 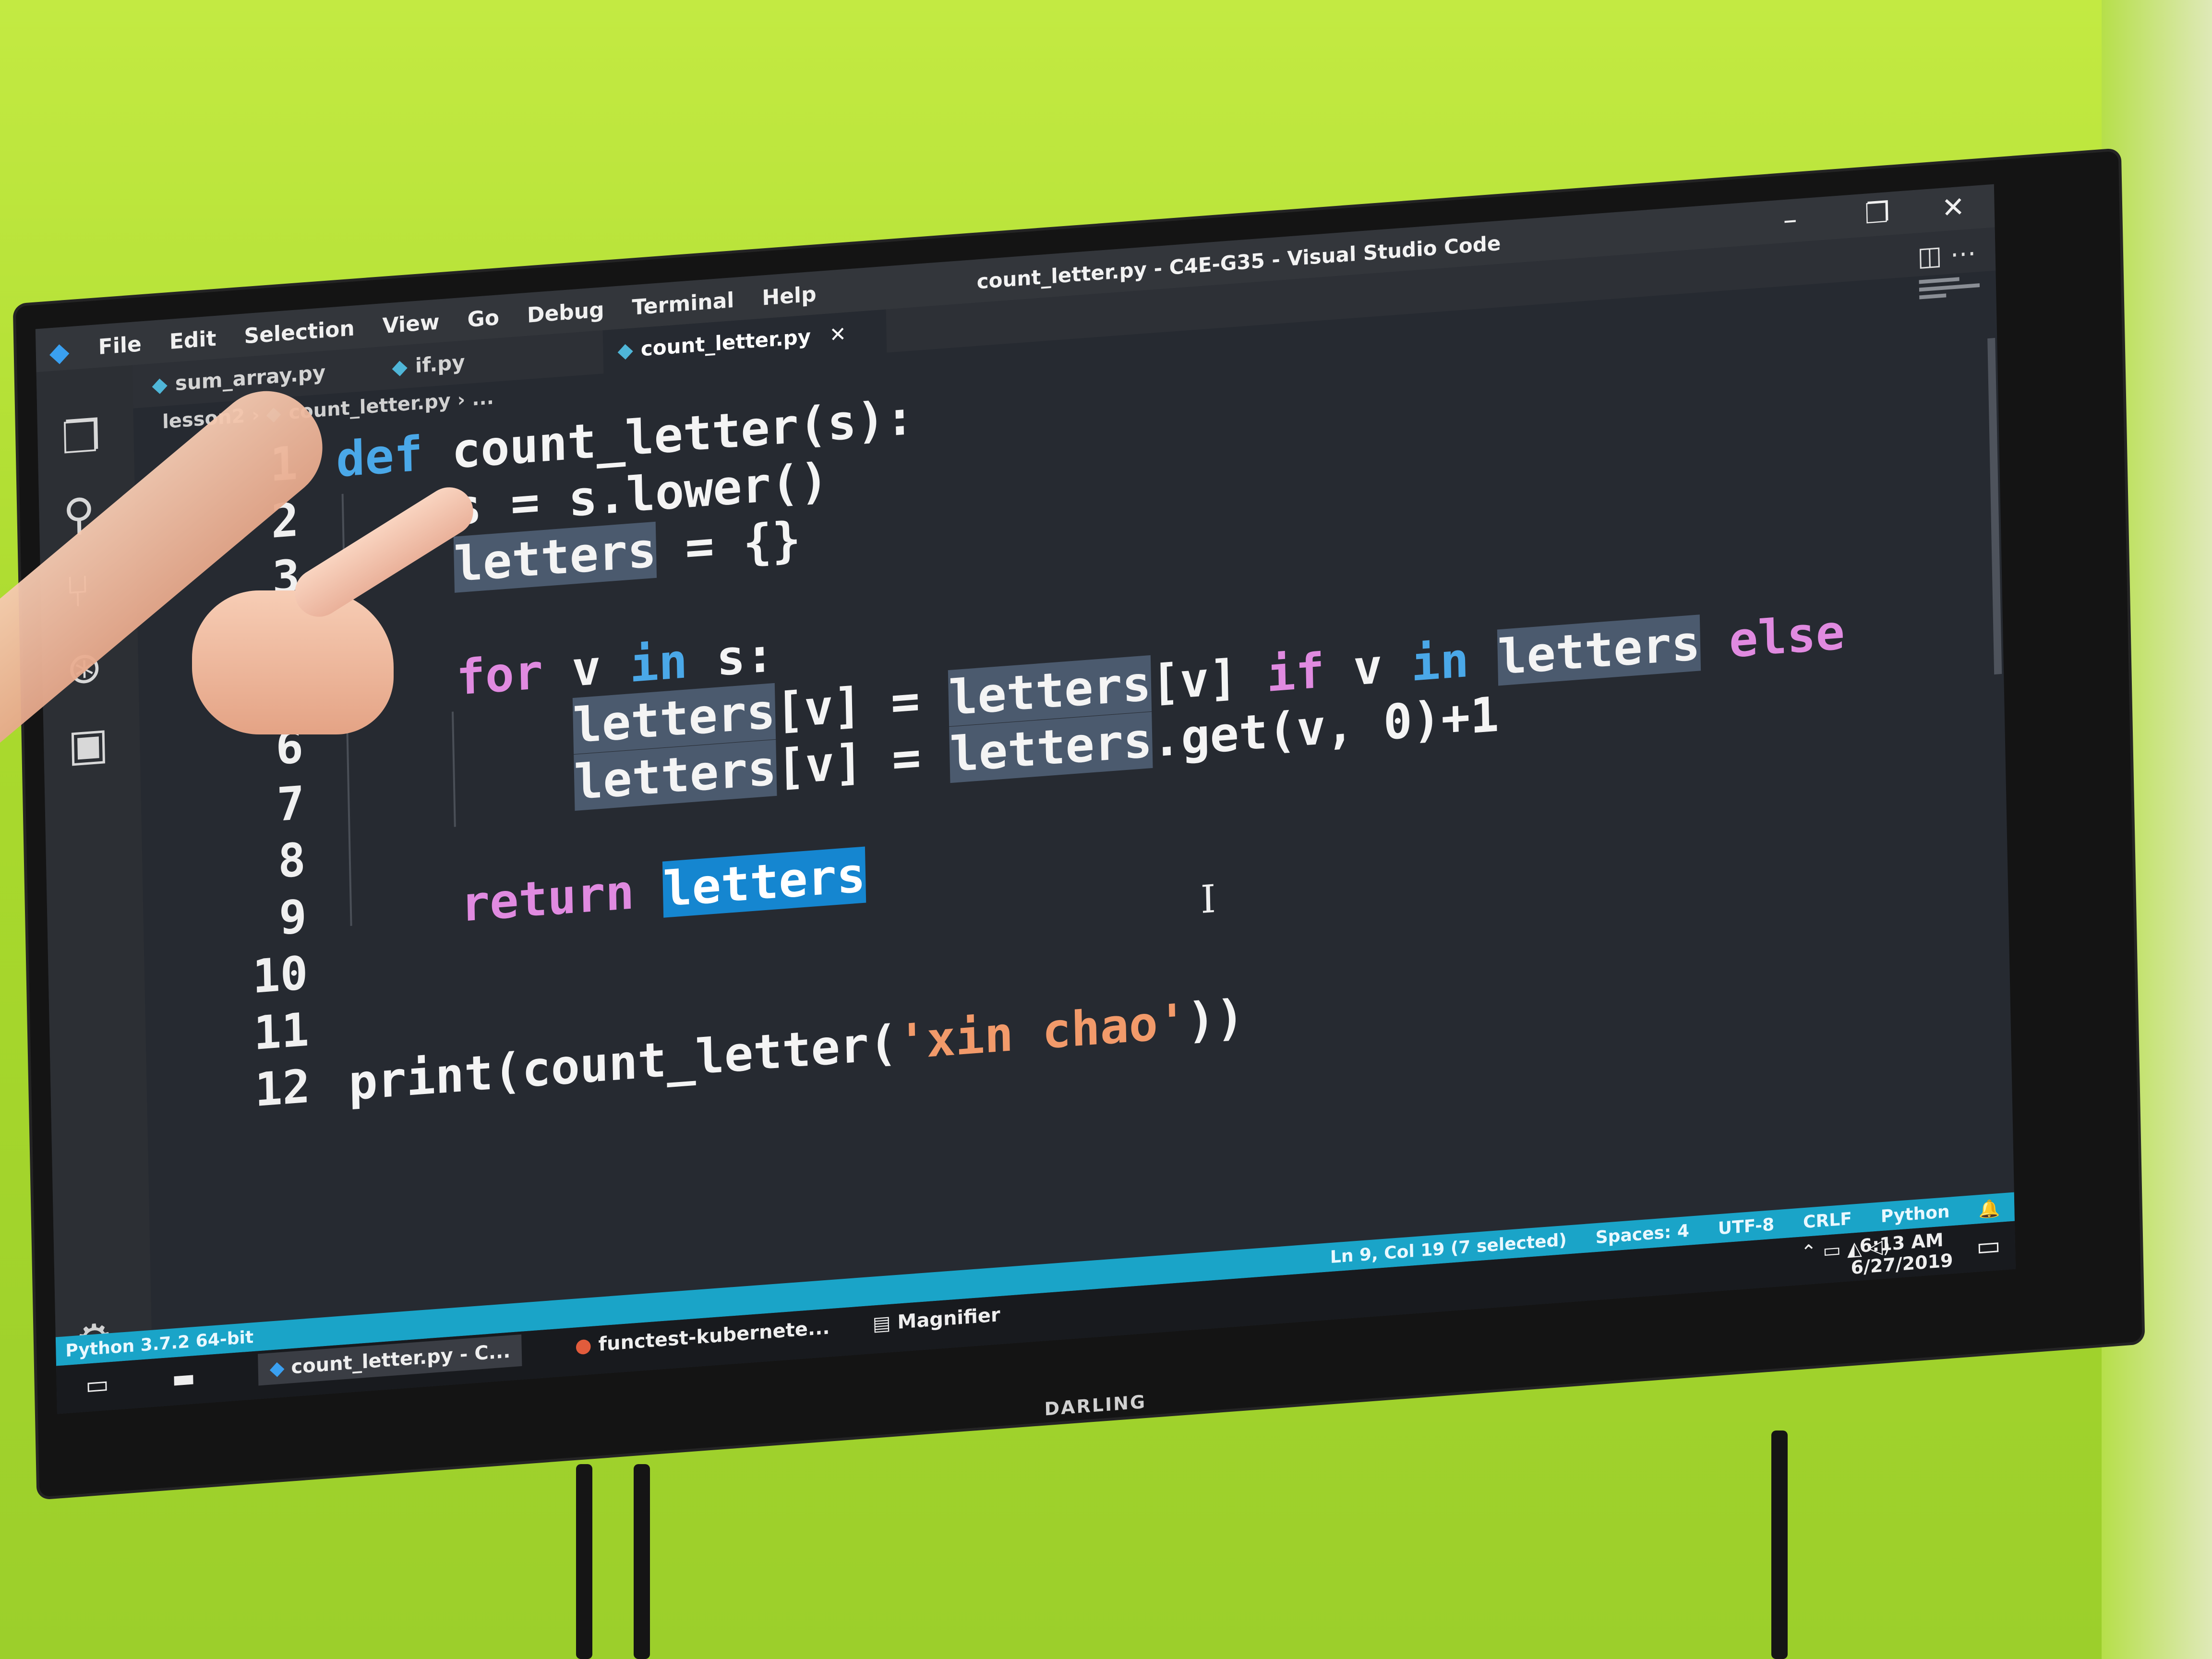 What do you see at coordinates (183, 1378) in the screenshot?
I see `file-explorer-icon: ▬` at bounding box center [183, 1378].